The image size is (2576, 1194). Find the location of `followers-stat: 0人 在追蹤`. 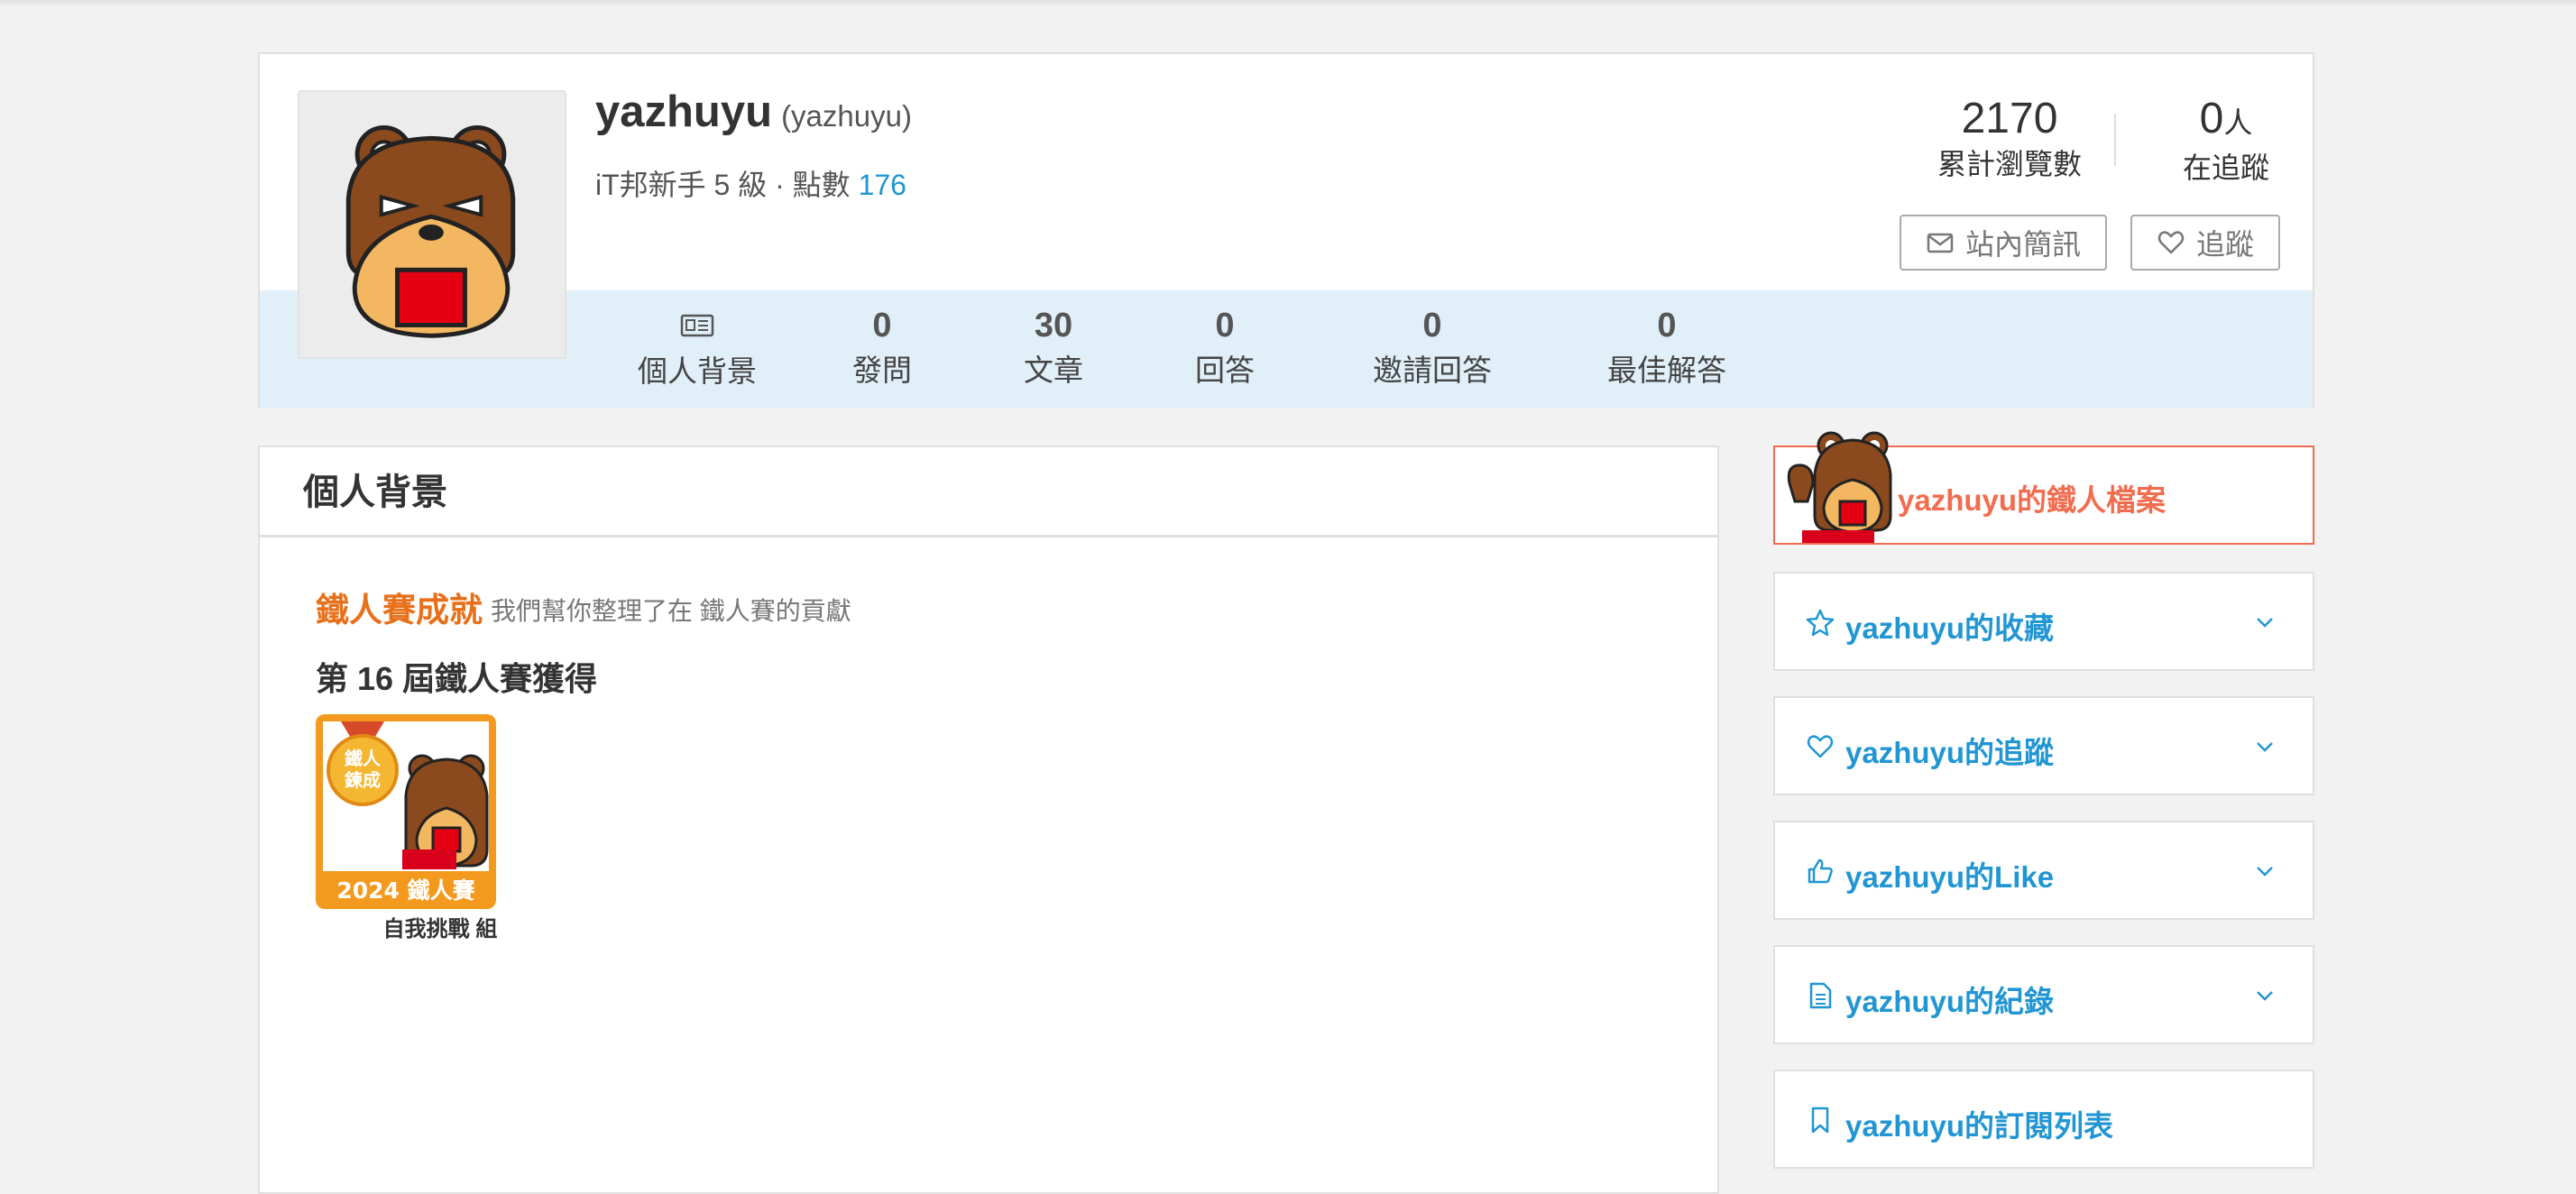

followers-stat: 0人 在追蹤 is located at coordinates (2226, 139).